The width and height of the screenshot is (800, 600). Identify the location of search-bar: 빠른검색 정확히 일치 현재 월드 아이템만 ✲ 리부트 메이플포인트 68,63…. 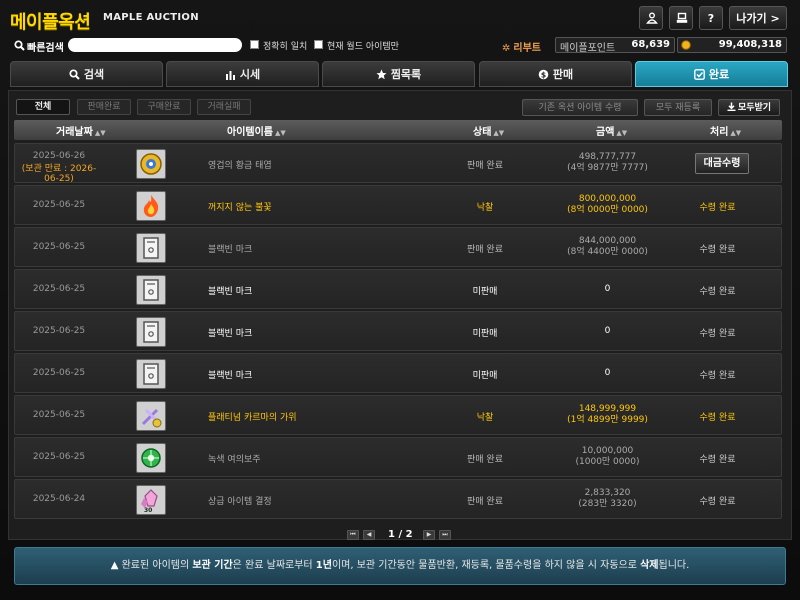
(400, 46).